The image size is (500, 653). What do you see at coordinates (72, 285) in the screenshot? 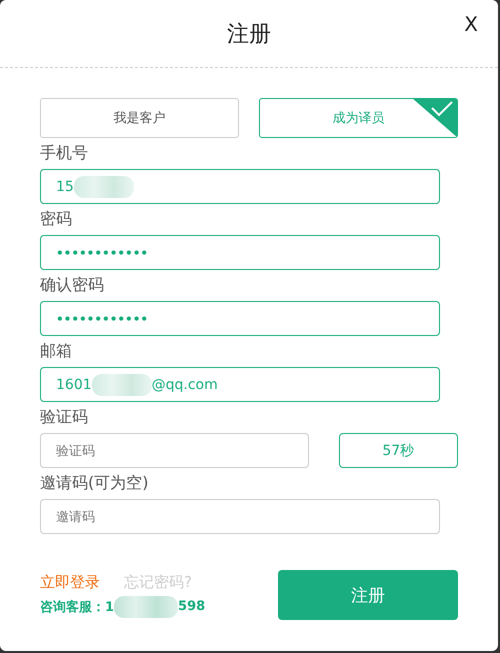
I see `field-label: 确认密码` at bounding box center [72, 285].